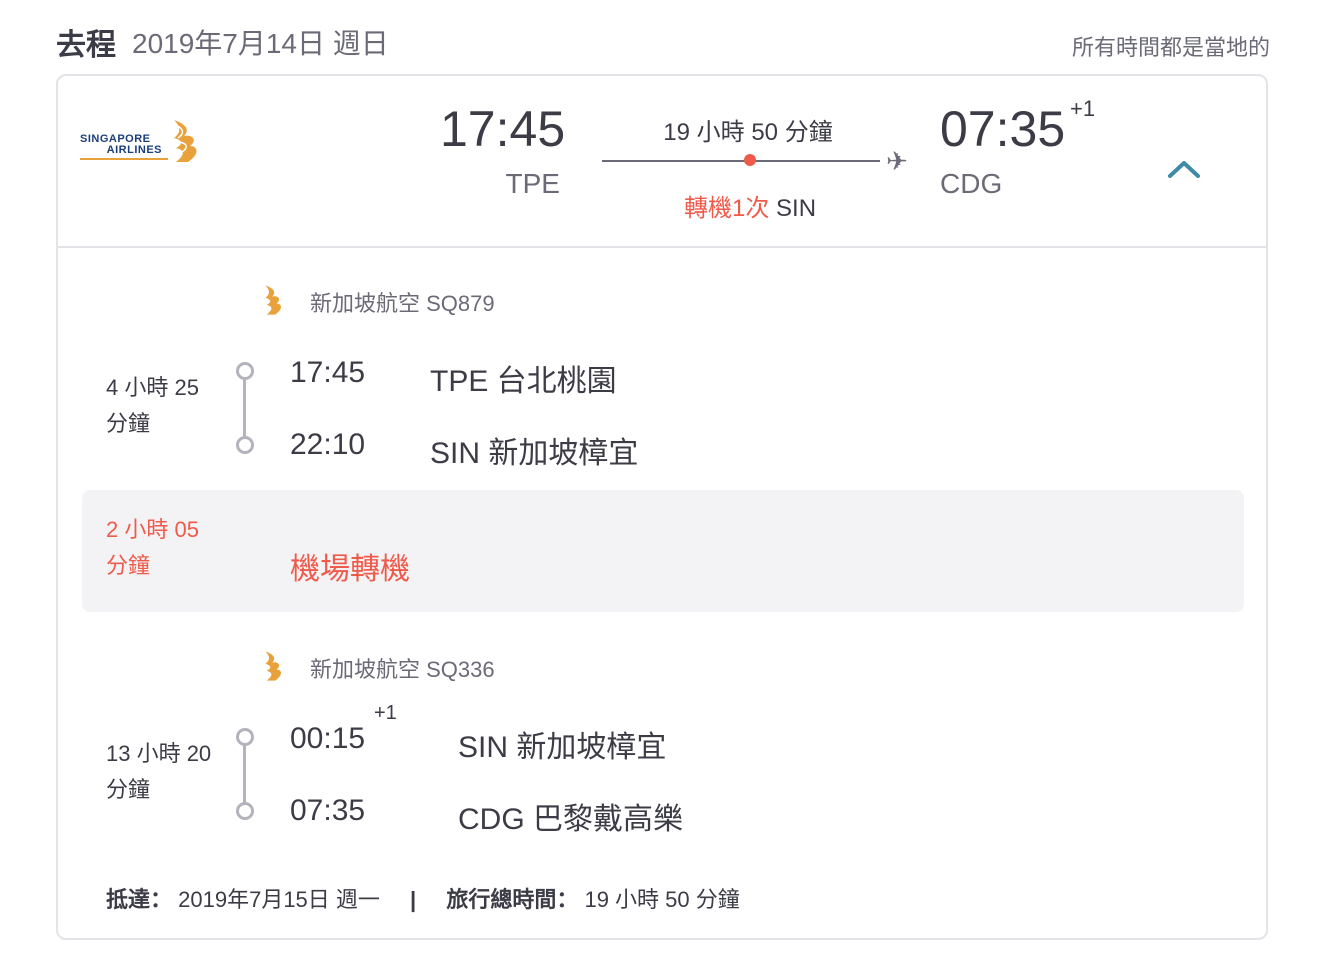 The width and height of the screenshot is (1326, 956). Describe the element at coordinates (971, 183) in the screenshot. I see `summary-arrival-code: CDG` at that location.